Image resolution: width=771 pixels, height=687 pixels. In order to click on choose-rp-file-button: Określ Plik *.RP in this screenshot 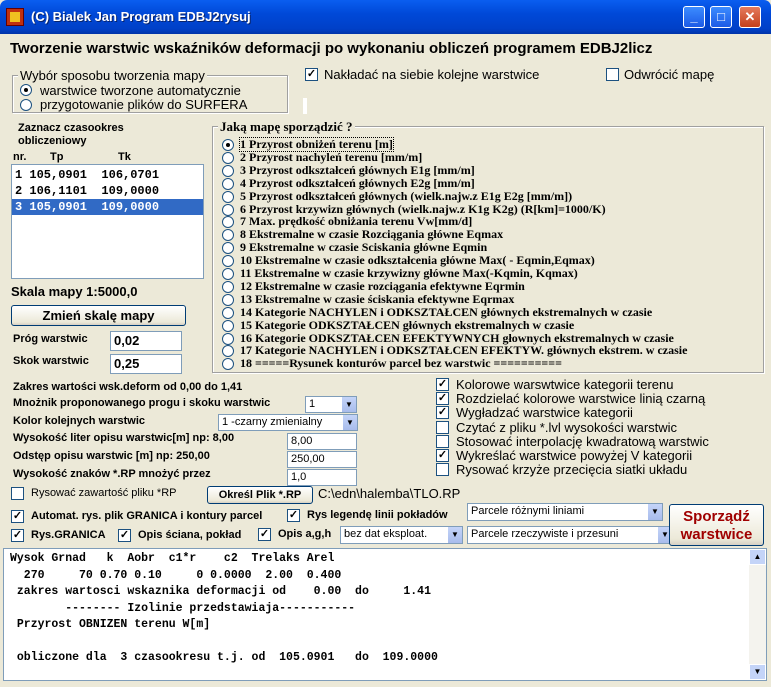, I will do `click(260, 495)`.